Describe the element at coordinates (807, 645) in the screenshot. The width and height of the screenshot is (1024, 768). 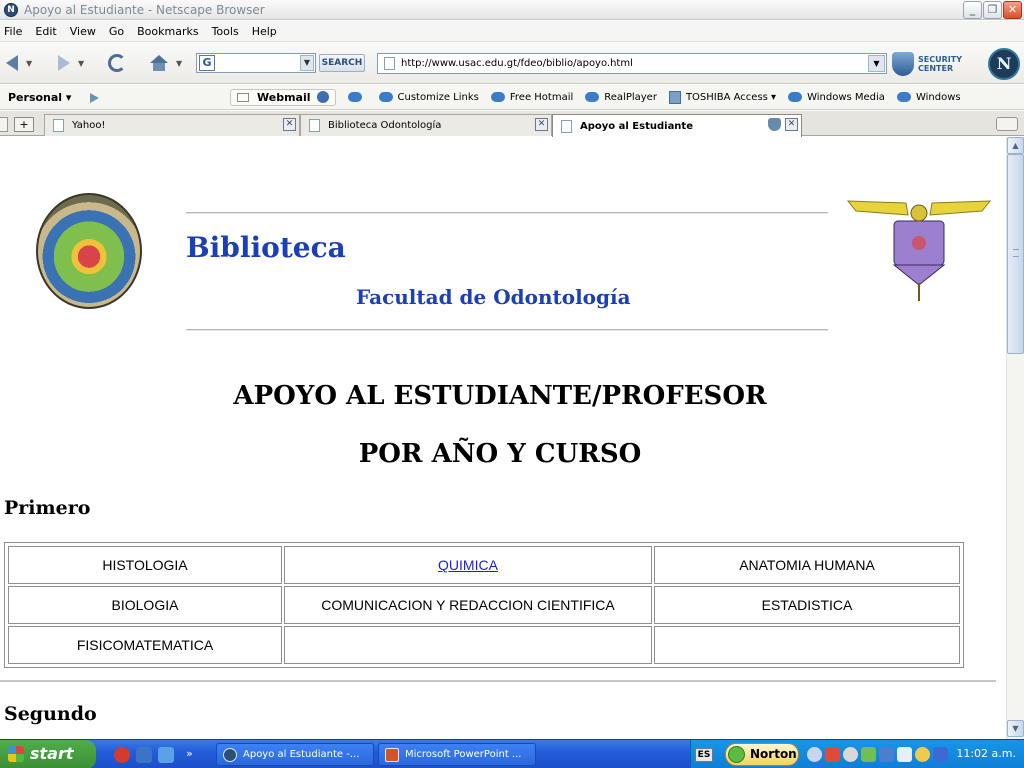
I see `course-cell` at that location.